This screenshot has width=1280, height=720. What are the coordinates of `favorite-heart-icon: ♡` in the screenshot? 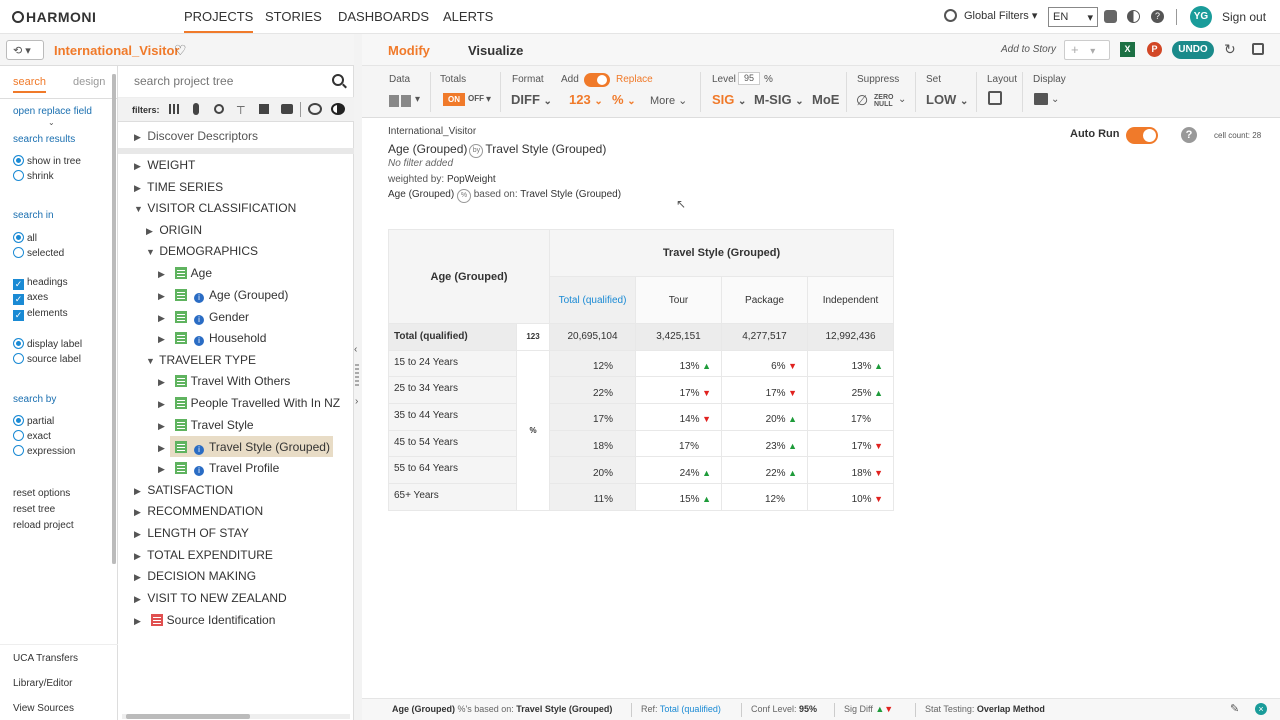 It's located at (180, 50).